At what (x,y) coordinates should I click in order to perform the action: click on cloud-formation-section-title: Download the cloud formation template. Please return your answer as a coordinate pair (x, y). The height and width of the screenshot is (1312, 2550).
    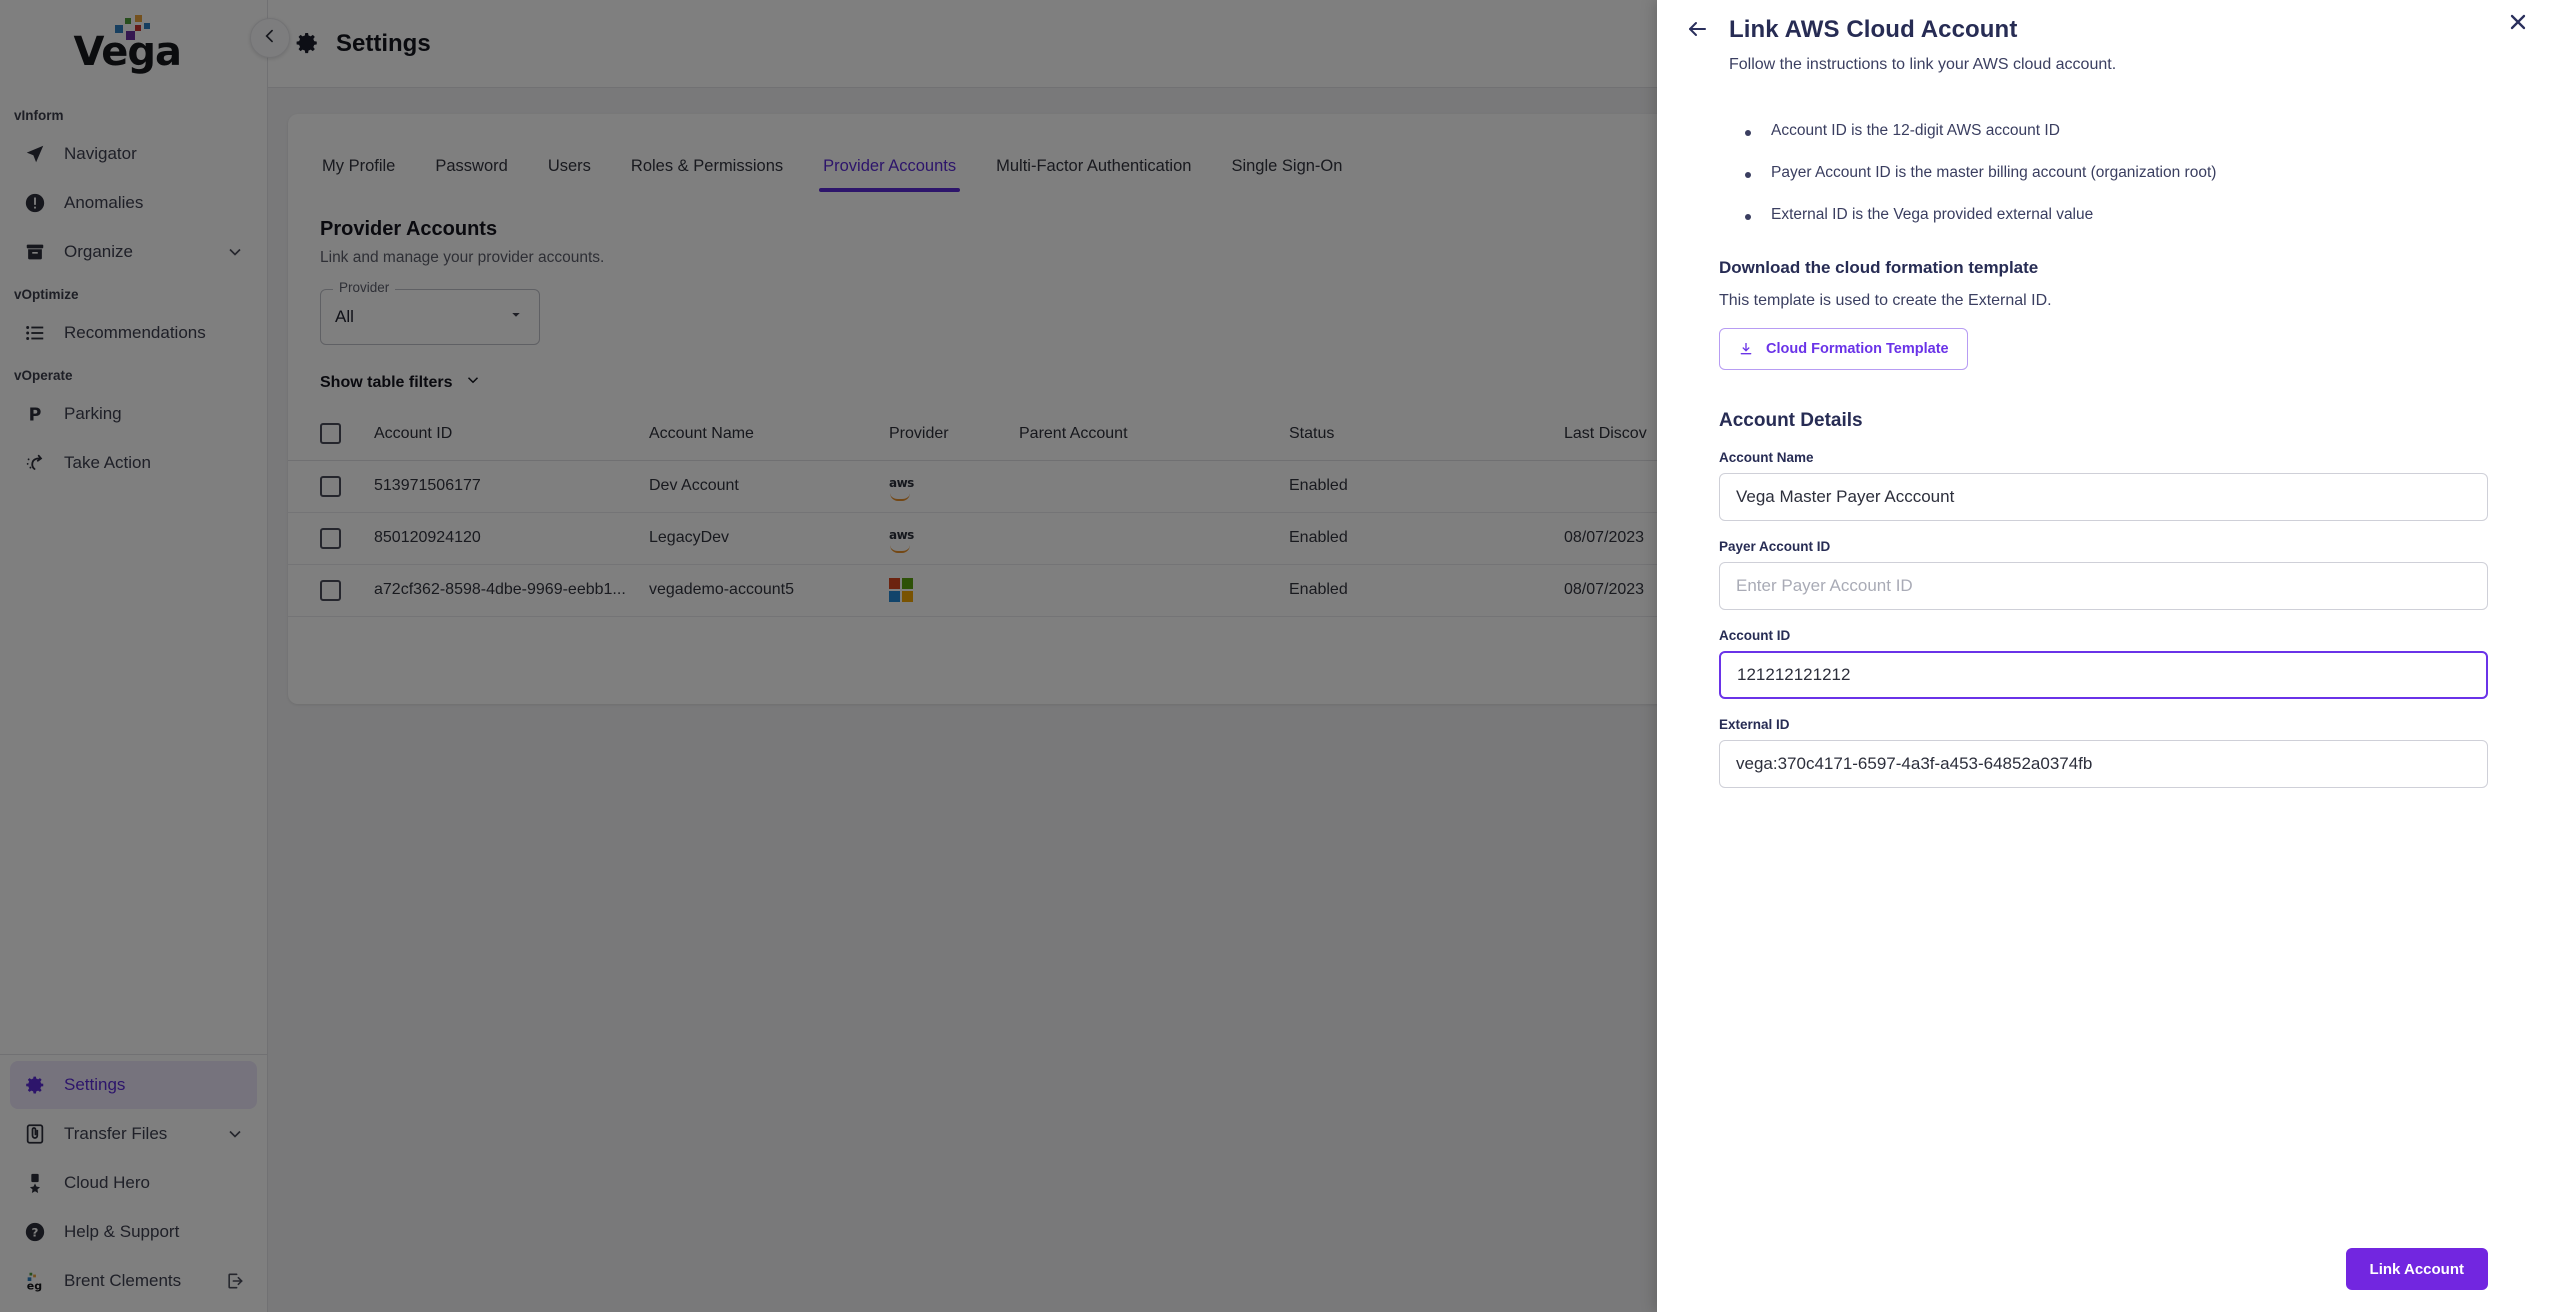
    Looking at the image, I should click on (1879, 267).